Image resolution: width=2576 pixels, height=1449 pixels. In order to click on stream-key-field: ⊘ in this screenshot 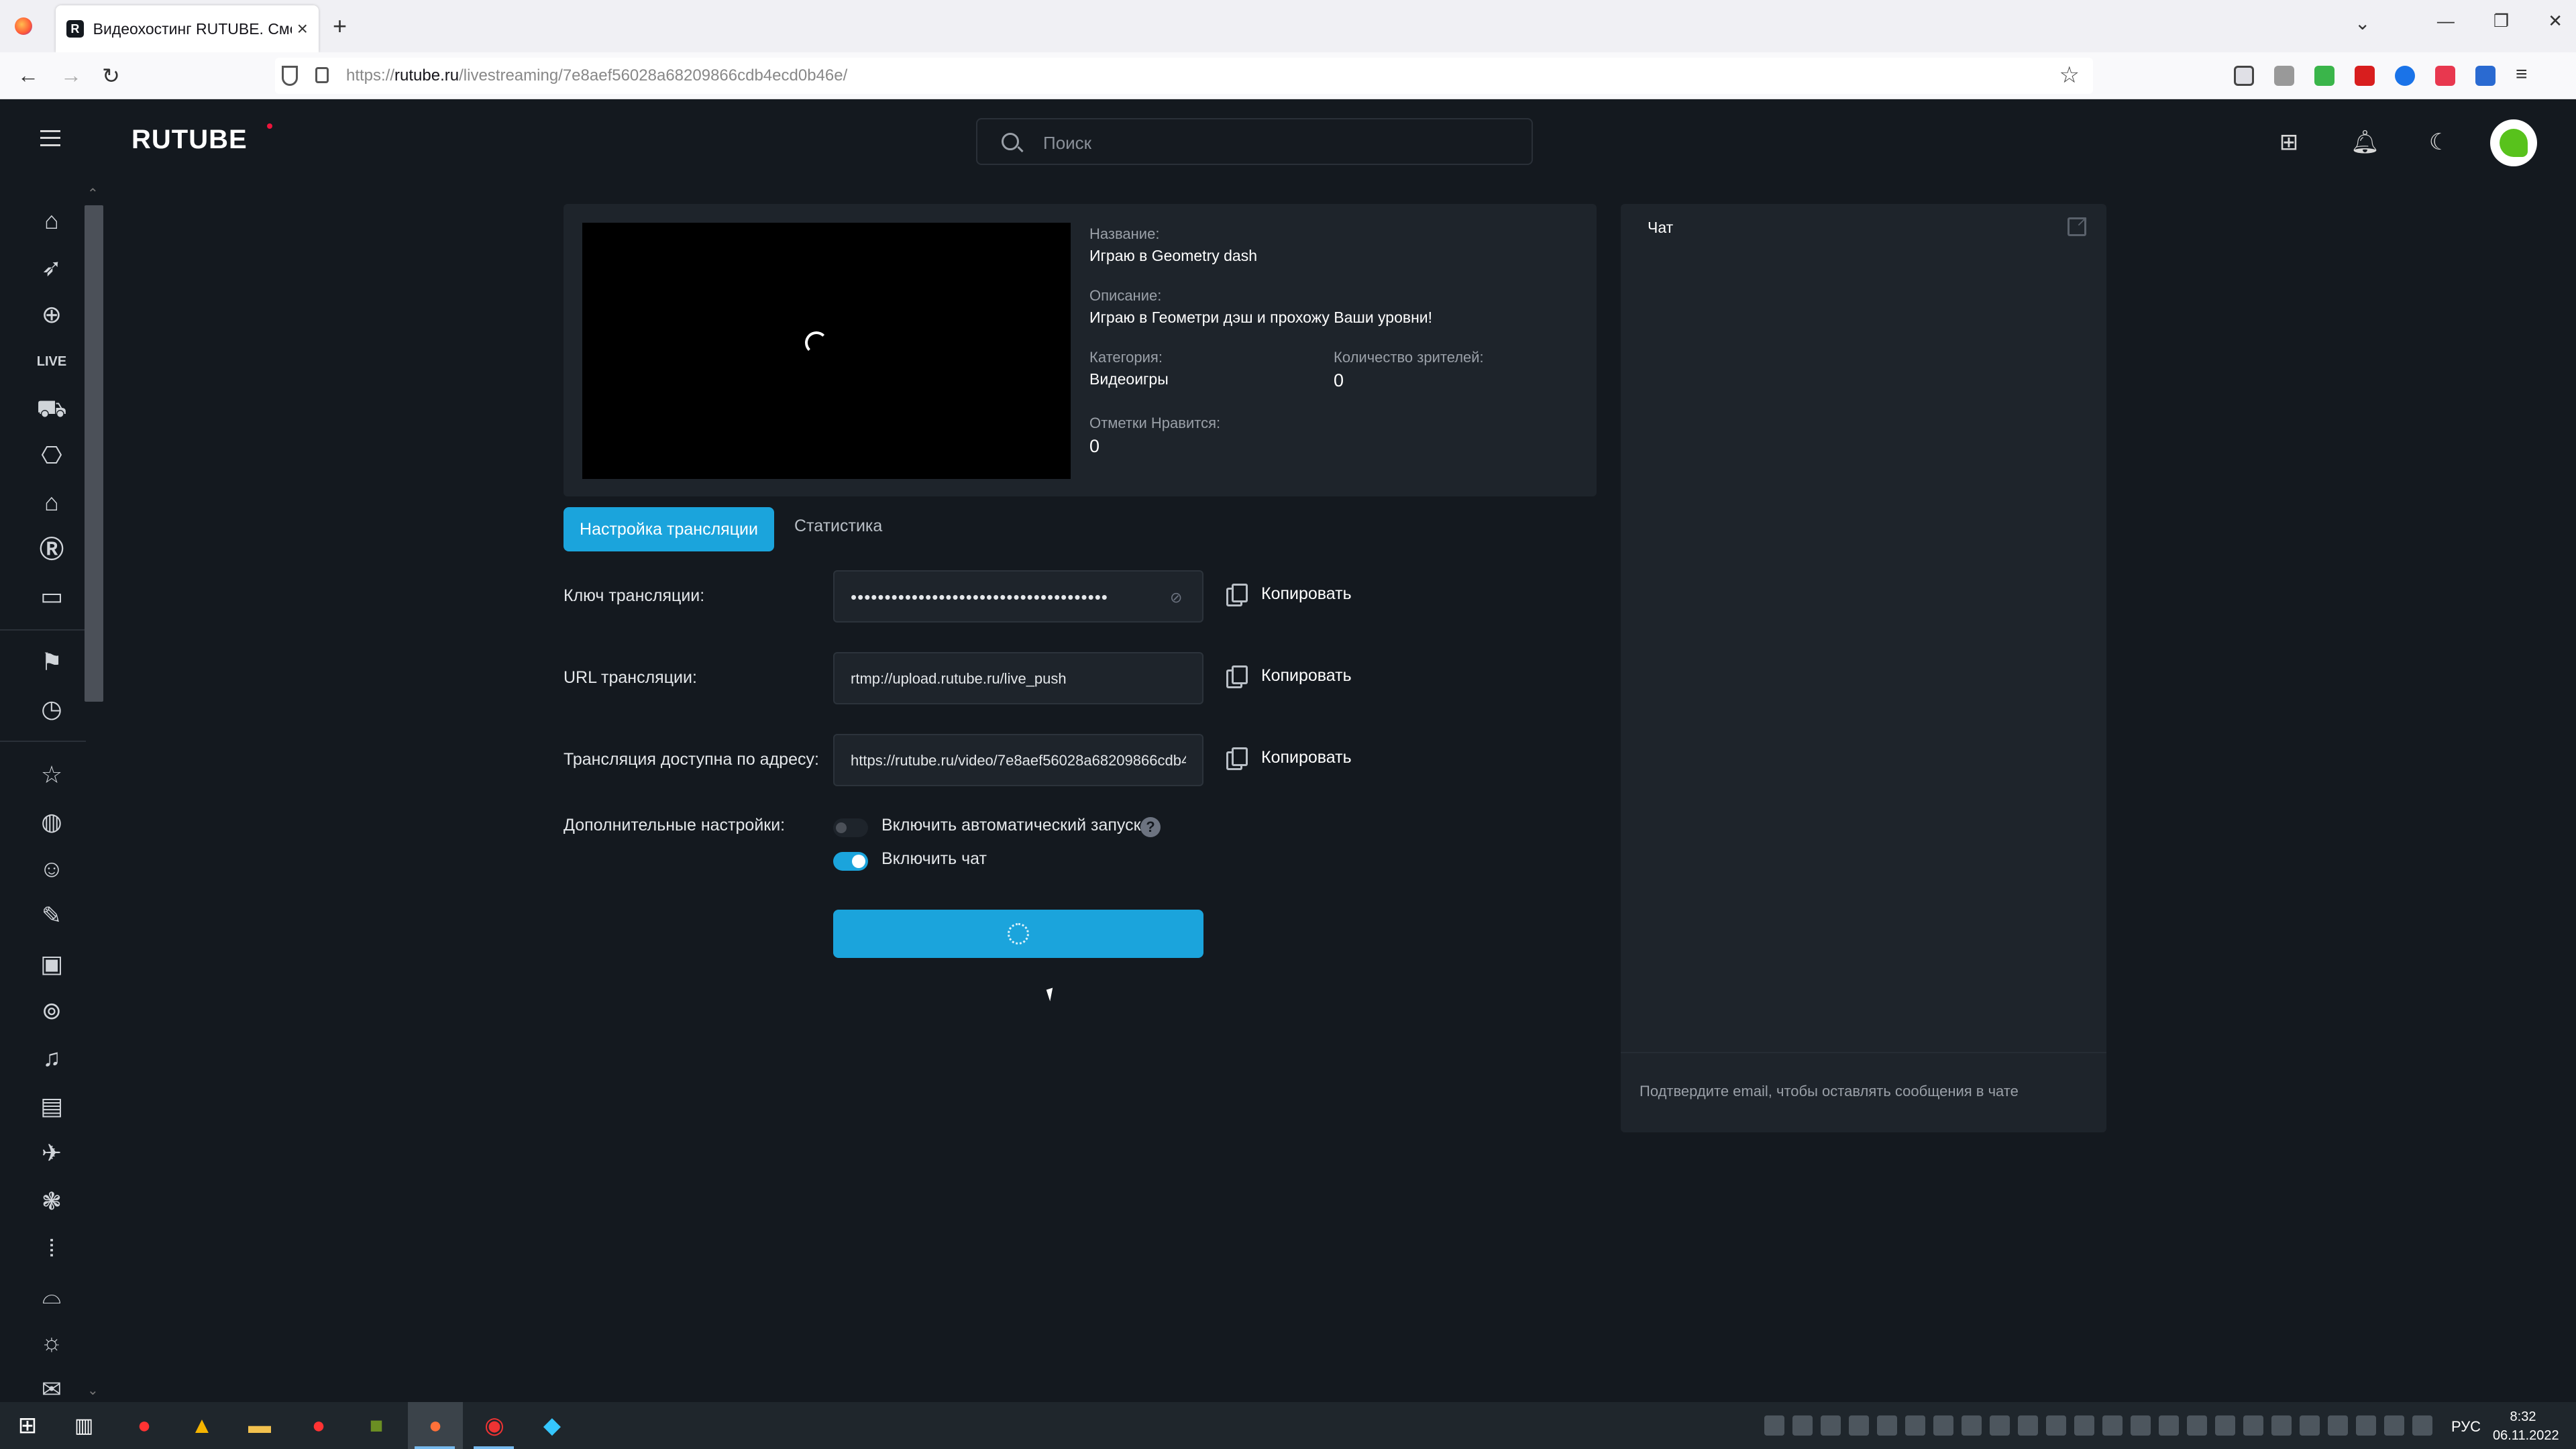, I will do `click(1018, 596)`.